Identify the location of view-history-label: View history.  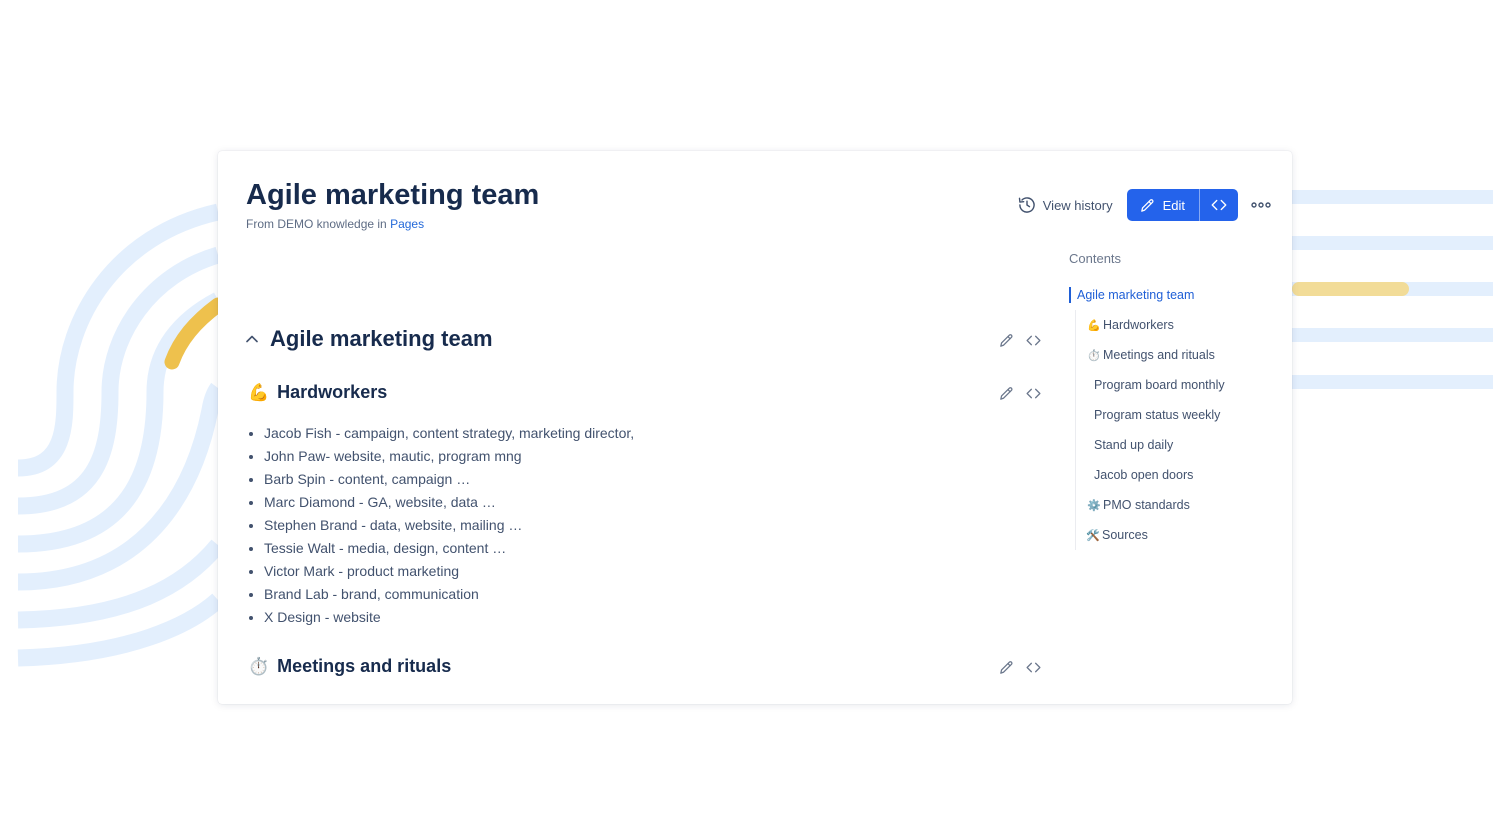
(1077, 205).